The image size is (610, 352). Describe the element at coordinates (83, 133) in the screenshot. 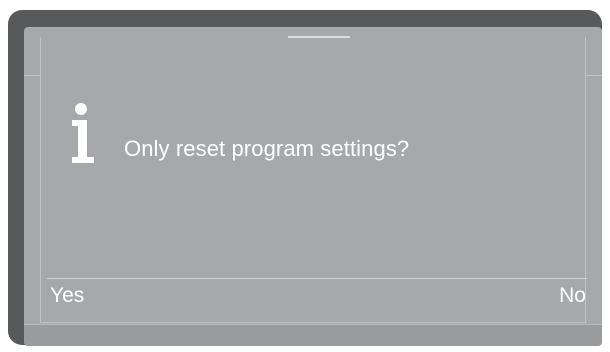

I see `info-icon` at that location.